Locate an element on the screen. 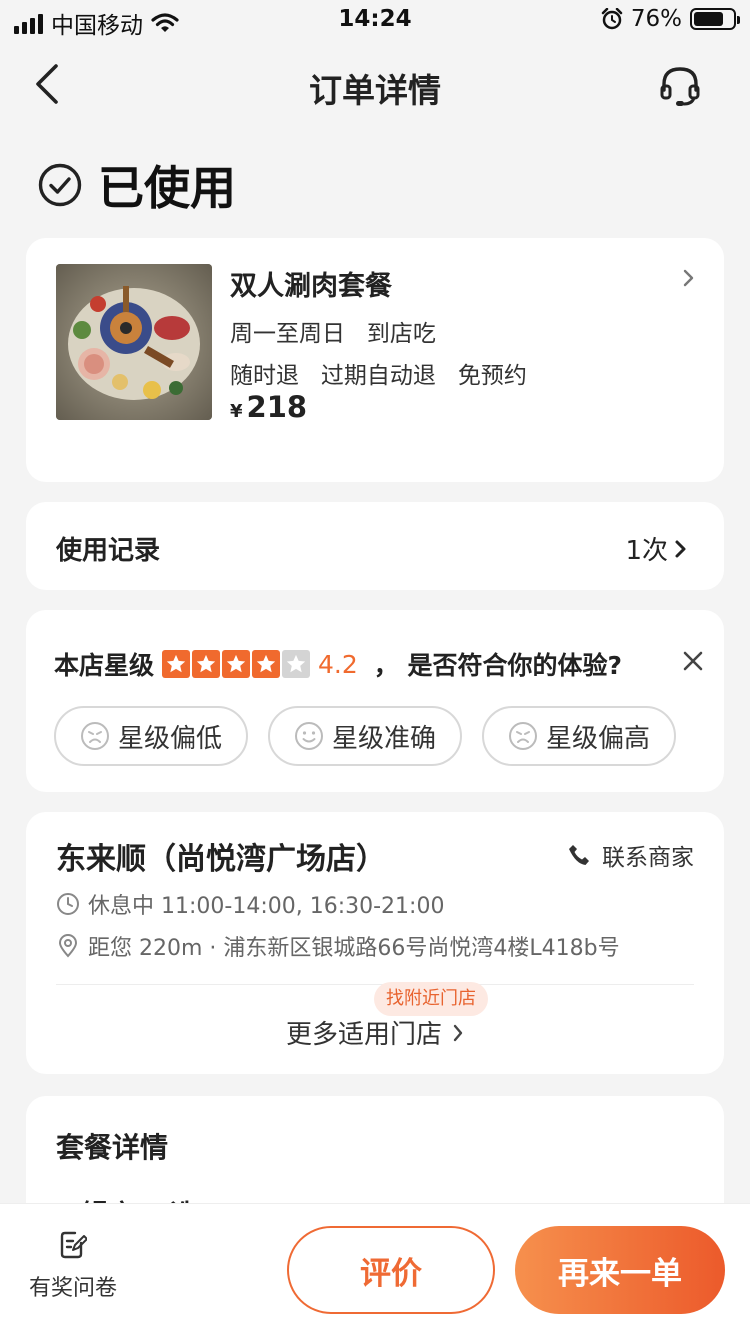 This screenshot has height=1334, width=750. rating-option-accurate: 星级准确 is located at coordinates (365, 736).